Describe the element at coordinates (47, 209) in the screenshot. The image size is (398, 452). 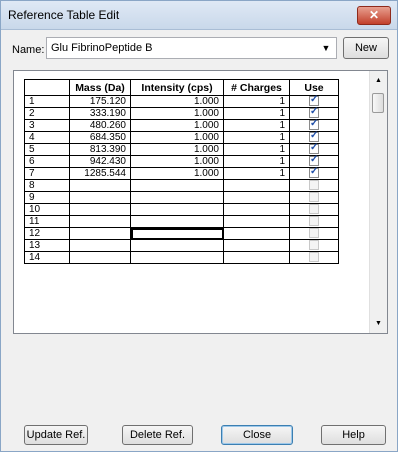
I see `row-number: 10` at that location.